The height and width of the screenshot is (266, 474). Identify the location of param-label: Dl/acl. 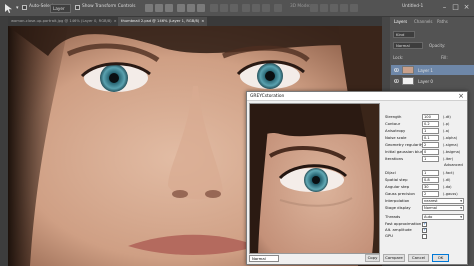
(390, 172).